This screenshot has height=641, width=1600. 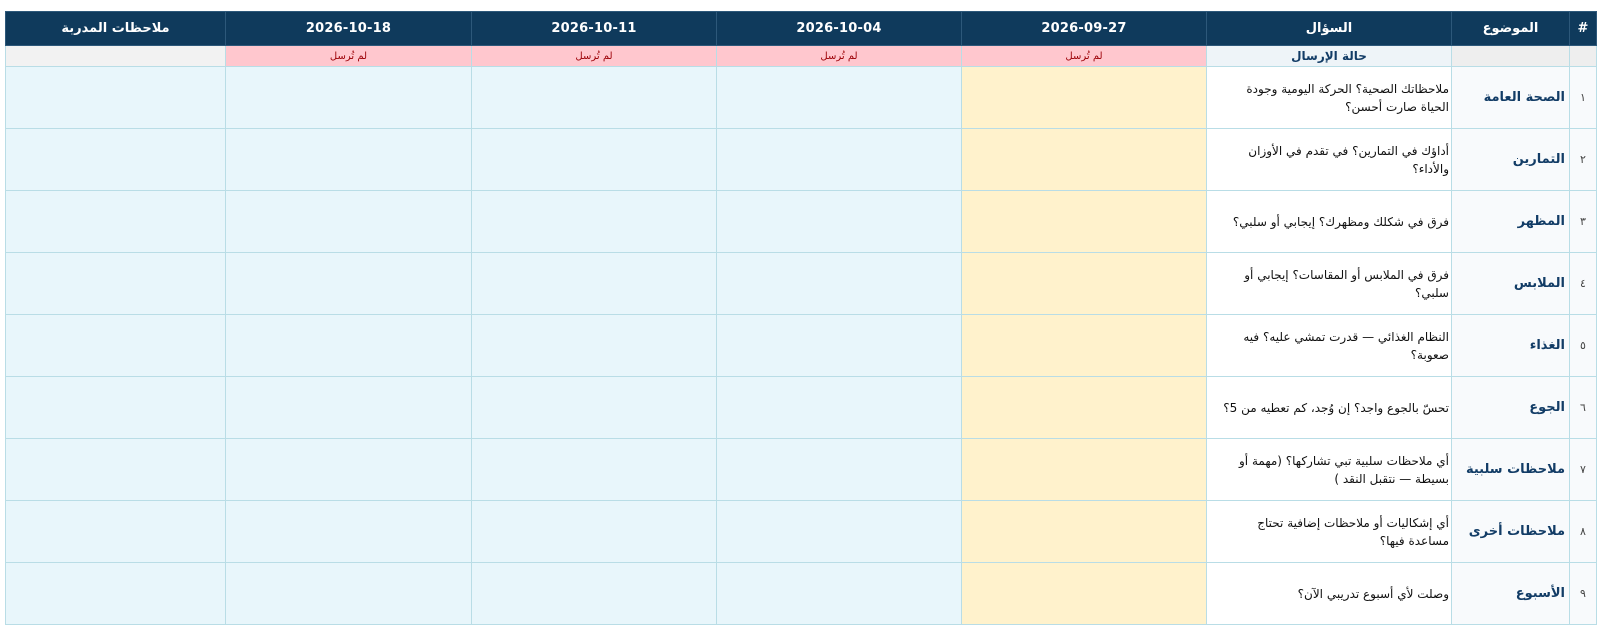 What do you see at coordinates (1583, 593) in the screenshot?
I see `row-number: ٩` at bounding box center [1583, 593].